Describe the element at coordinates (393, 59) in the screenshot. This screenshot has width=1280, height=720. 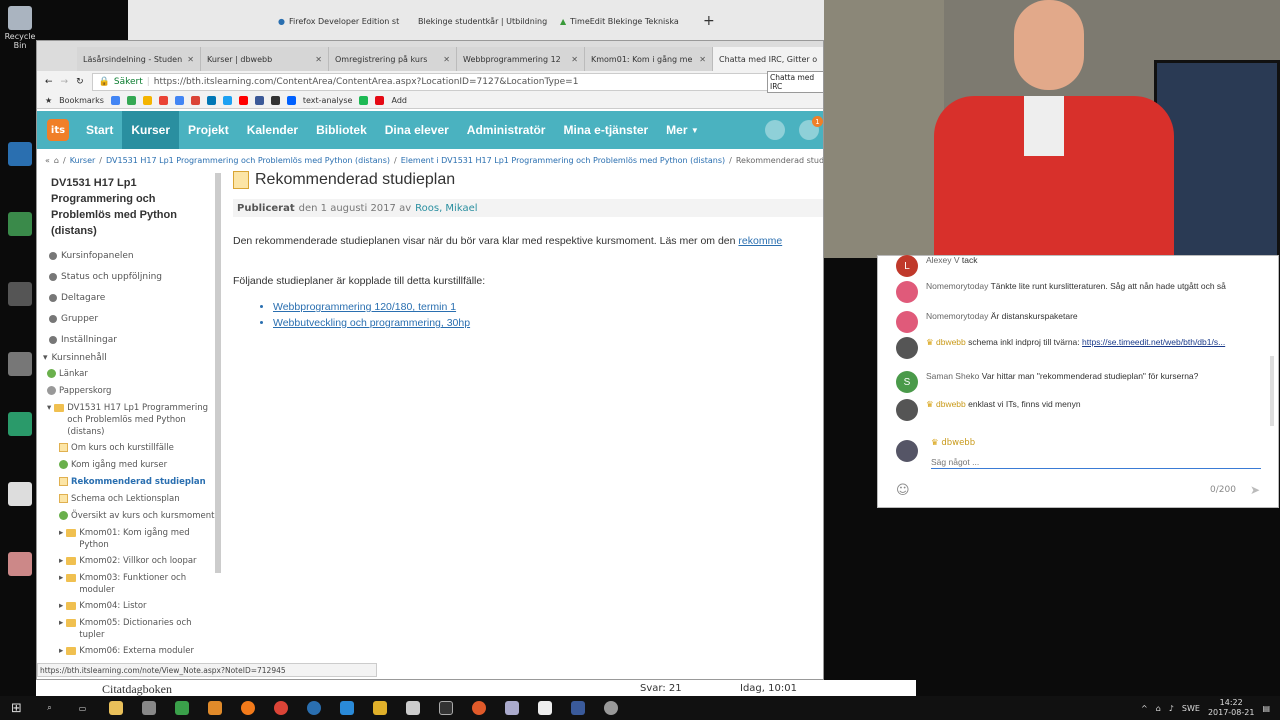
I see `tab: Omregistrering på kurs ✕` at that location.